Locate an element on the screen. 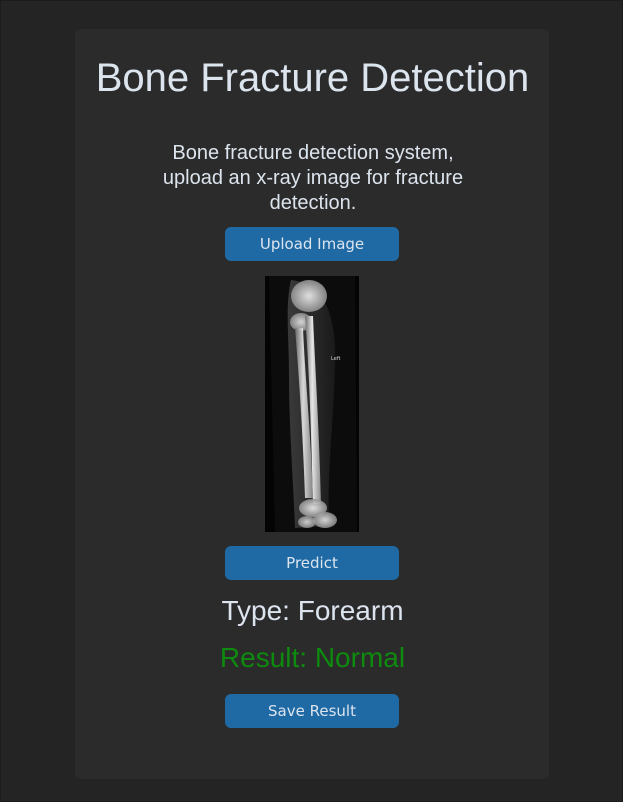  prediction-result-label: Result: Normal is located at coordinates (312, 657).